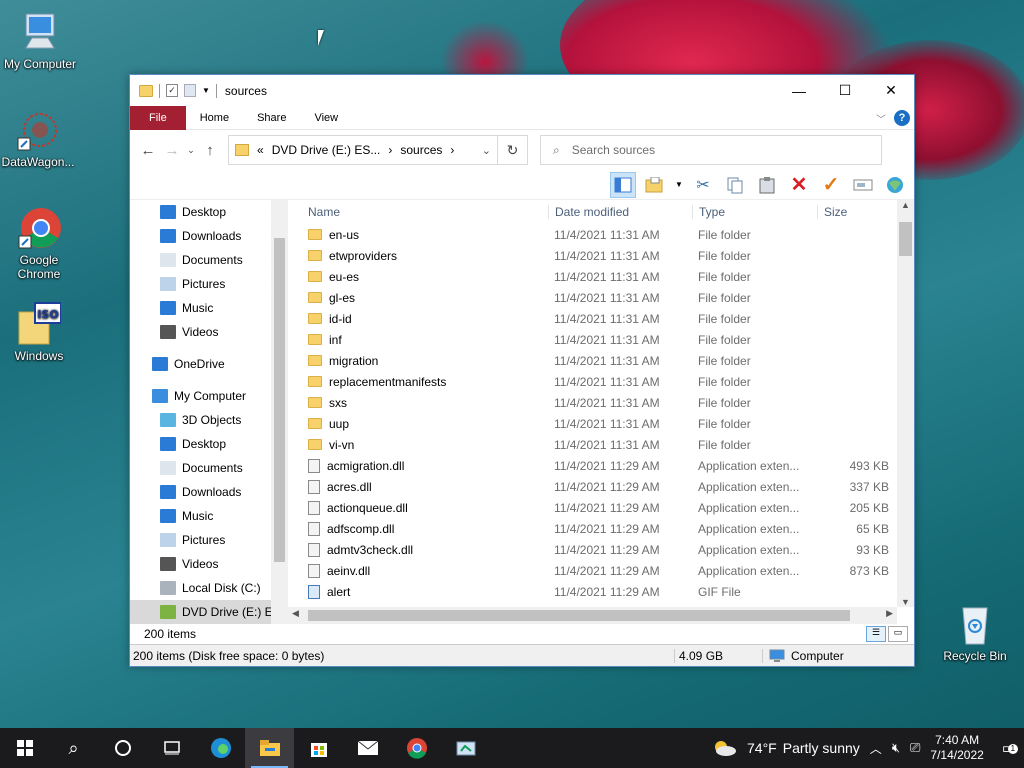 Image resolution: width=1024 pixels, height=768 pixels. What do you see at coordinates (915, 748) in the screenshot?
I see `network-icon: ⎚` at bounding box center [915, 748].